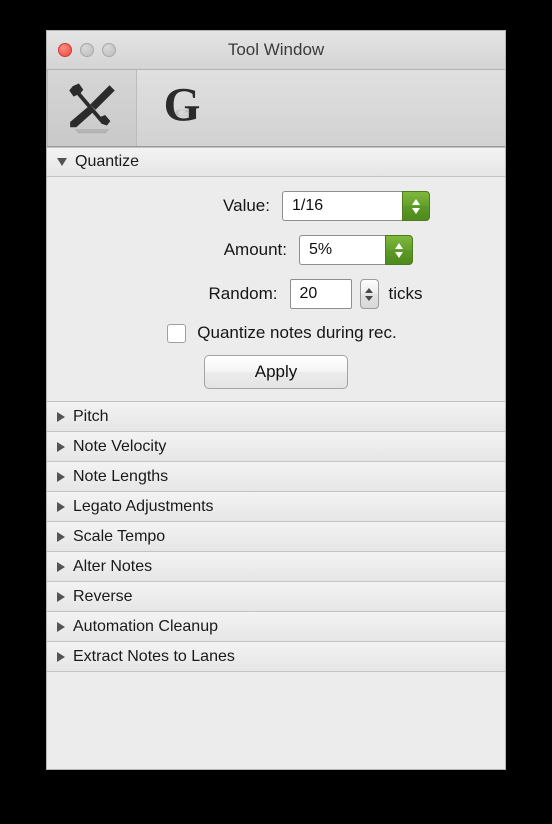 This screenshot has width=552, height=824. Describe the element at coordinates (154, 656) in the screenshot. I see `section-title-extract-notes-to-lanes: Extract Notes to Lanes` at that location.